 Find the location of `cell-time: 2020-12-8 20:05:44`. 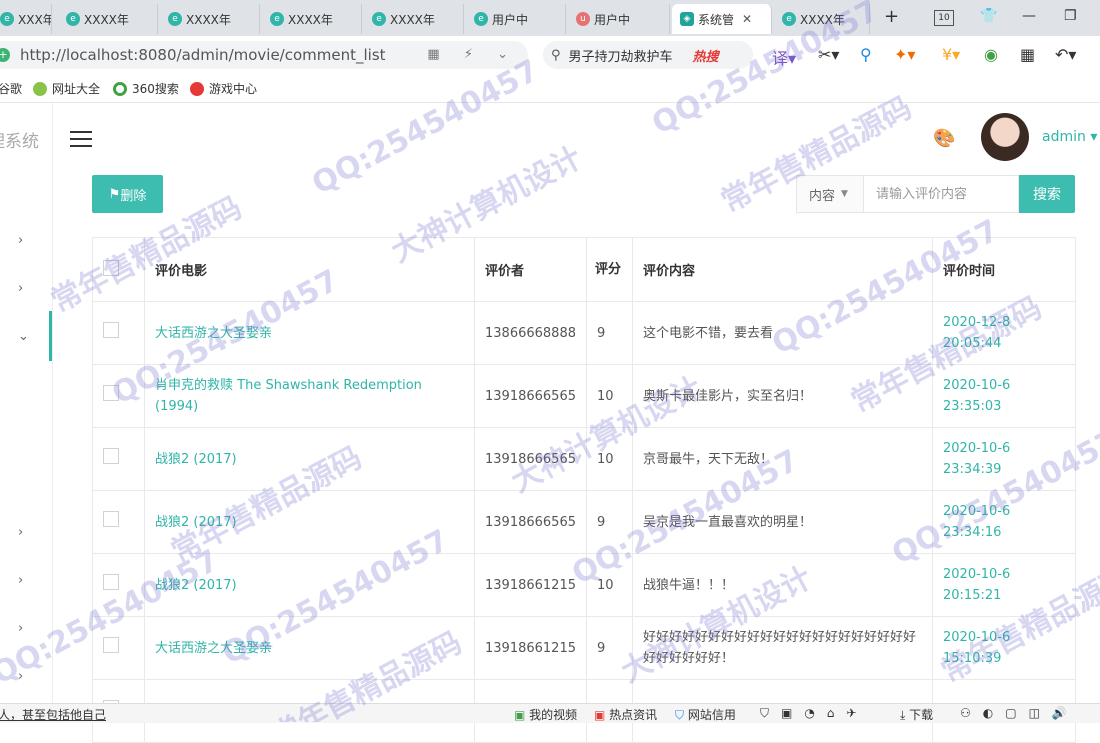

cell-time: 2020-12-8 20:05:44 is located at coordinates (1004, 333).